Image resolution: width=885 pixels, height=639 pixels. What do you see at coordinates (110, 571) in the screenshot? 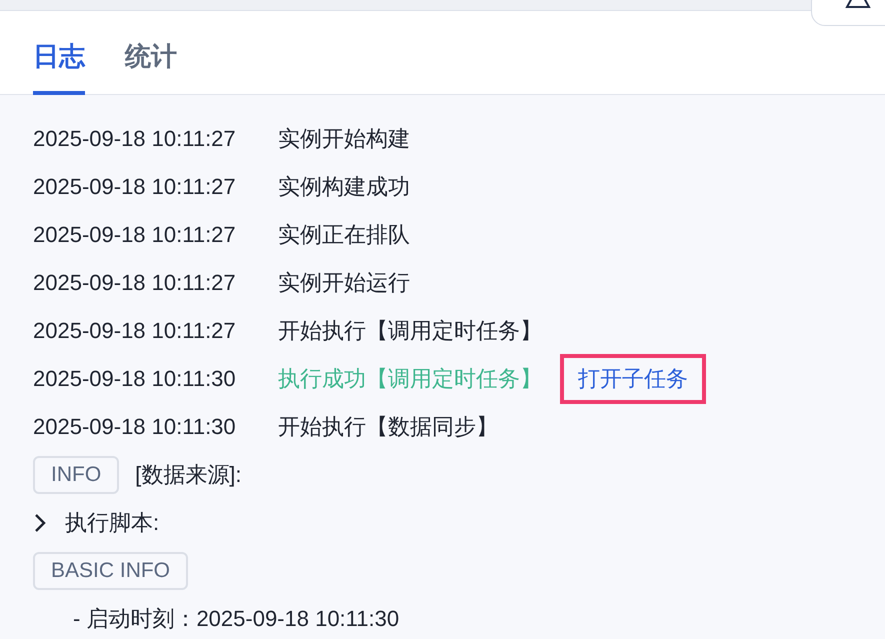
I see `tag: BASIC INFO` at bounding box center [110, 571].